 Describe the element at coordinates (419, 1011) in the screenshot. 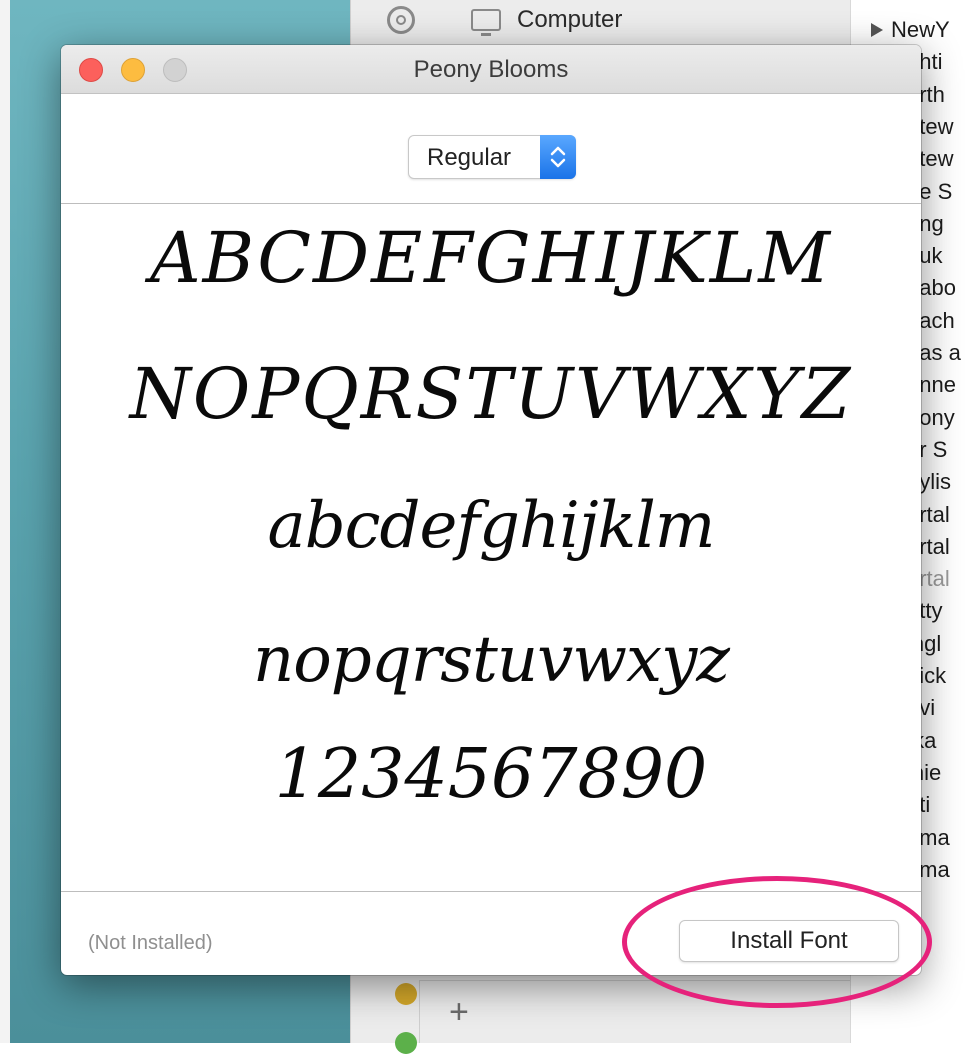

I see `finder-divider-vertical` at that location.